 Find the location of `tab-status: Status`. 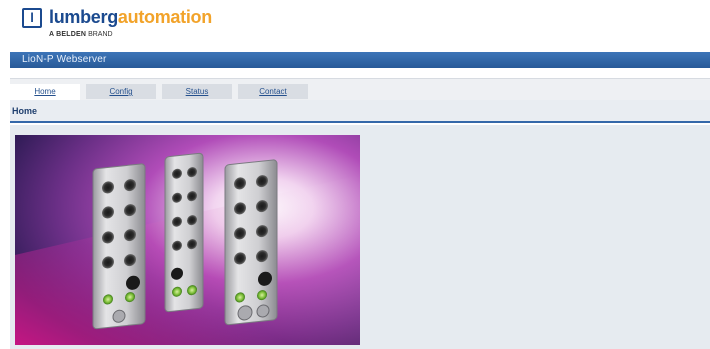

tab-status: Status is located at coordinates (197, 91).